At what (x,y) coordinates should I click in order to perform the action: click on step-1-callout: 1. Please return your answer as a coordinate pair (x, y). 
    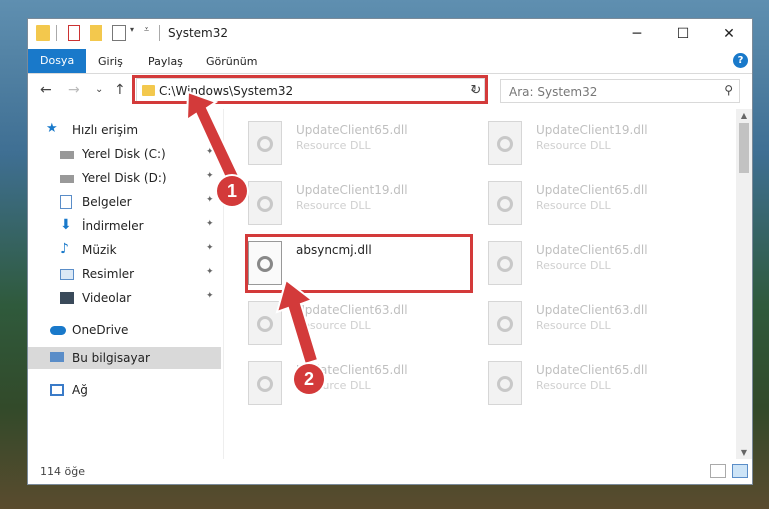
    Looking at the image, I should click on (232, 191).